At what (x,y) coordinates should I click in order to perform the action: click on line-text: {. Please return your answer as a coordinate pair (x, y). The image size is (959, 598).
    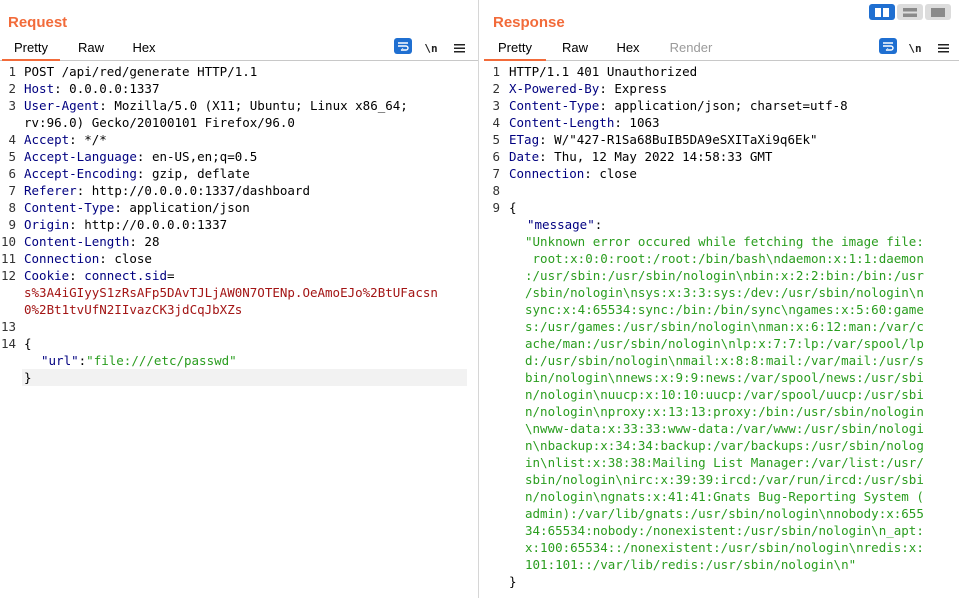
    Looking at the image, I should click on (513, 207).